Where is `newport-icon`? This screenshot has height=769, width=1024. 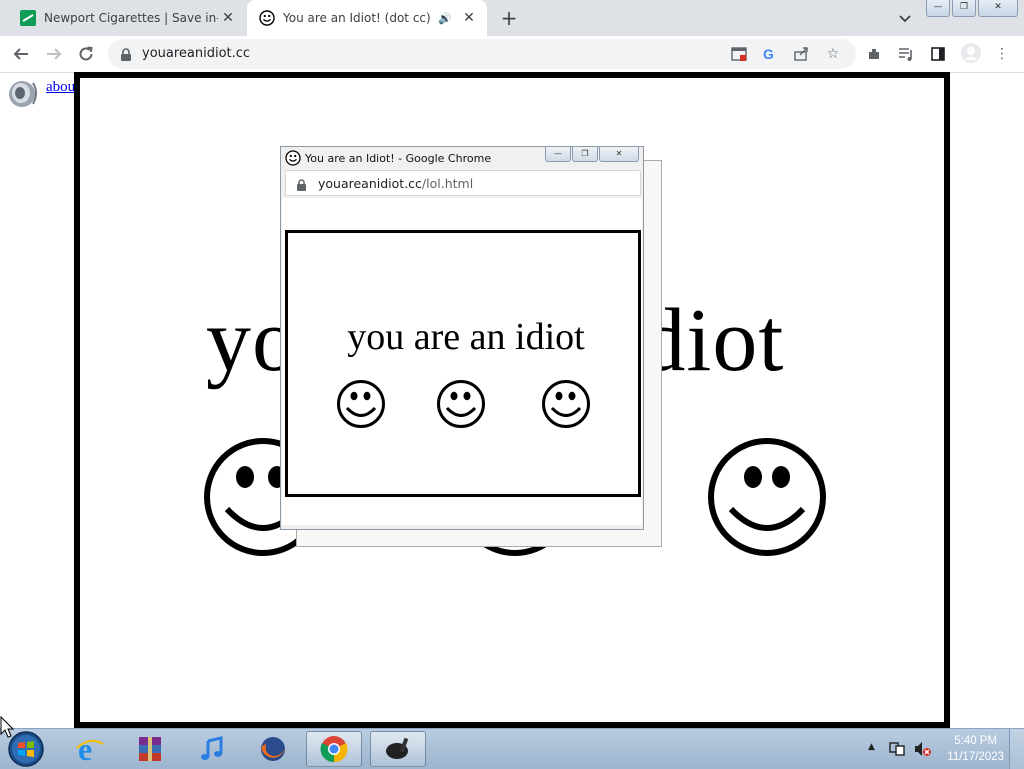
newport-icon is located at coordinates (28, 18).